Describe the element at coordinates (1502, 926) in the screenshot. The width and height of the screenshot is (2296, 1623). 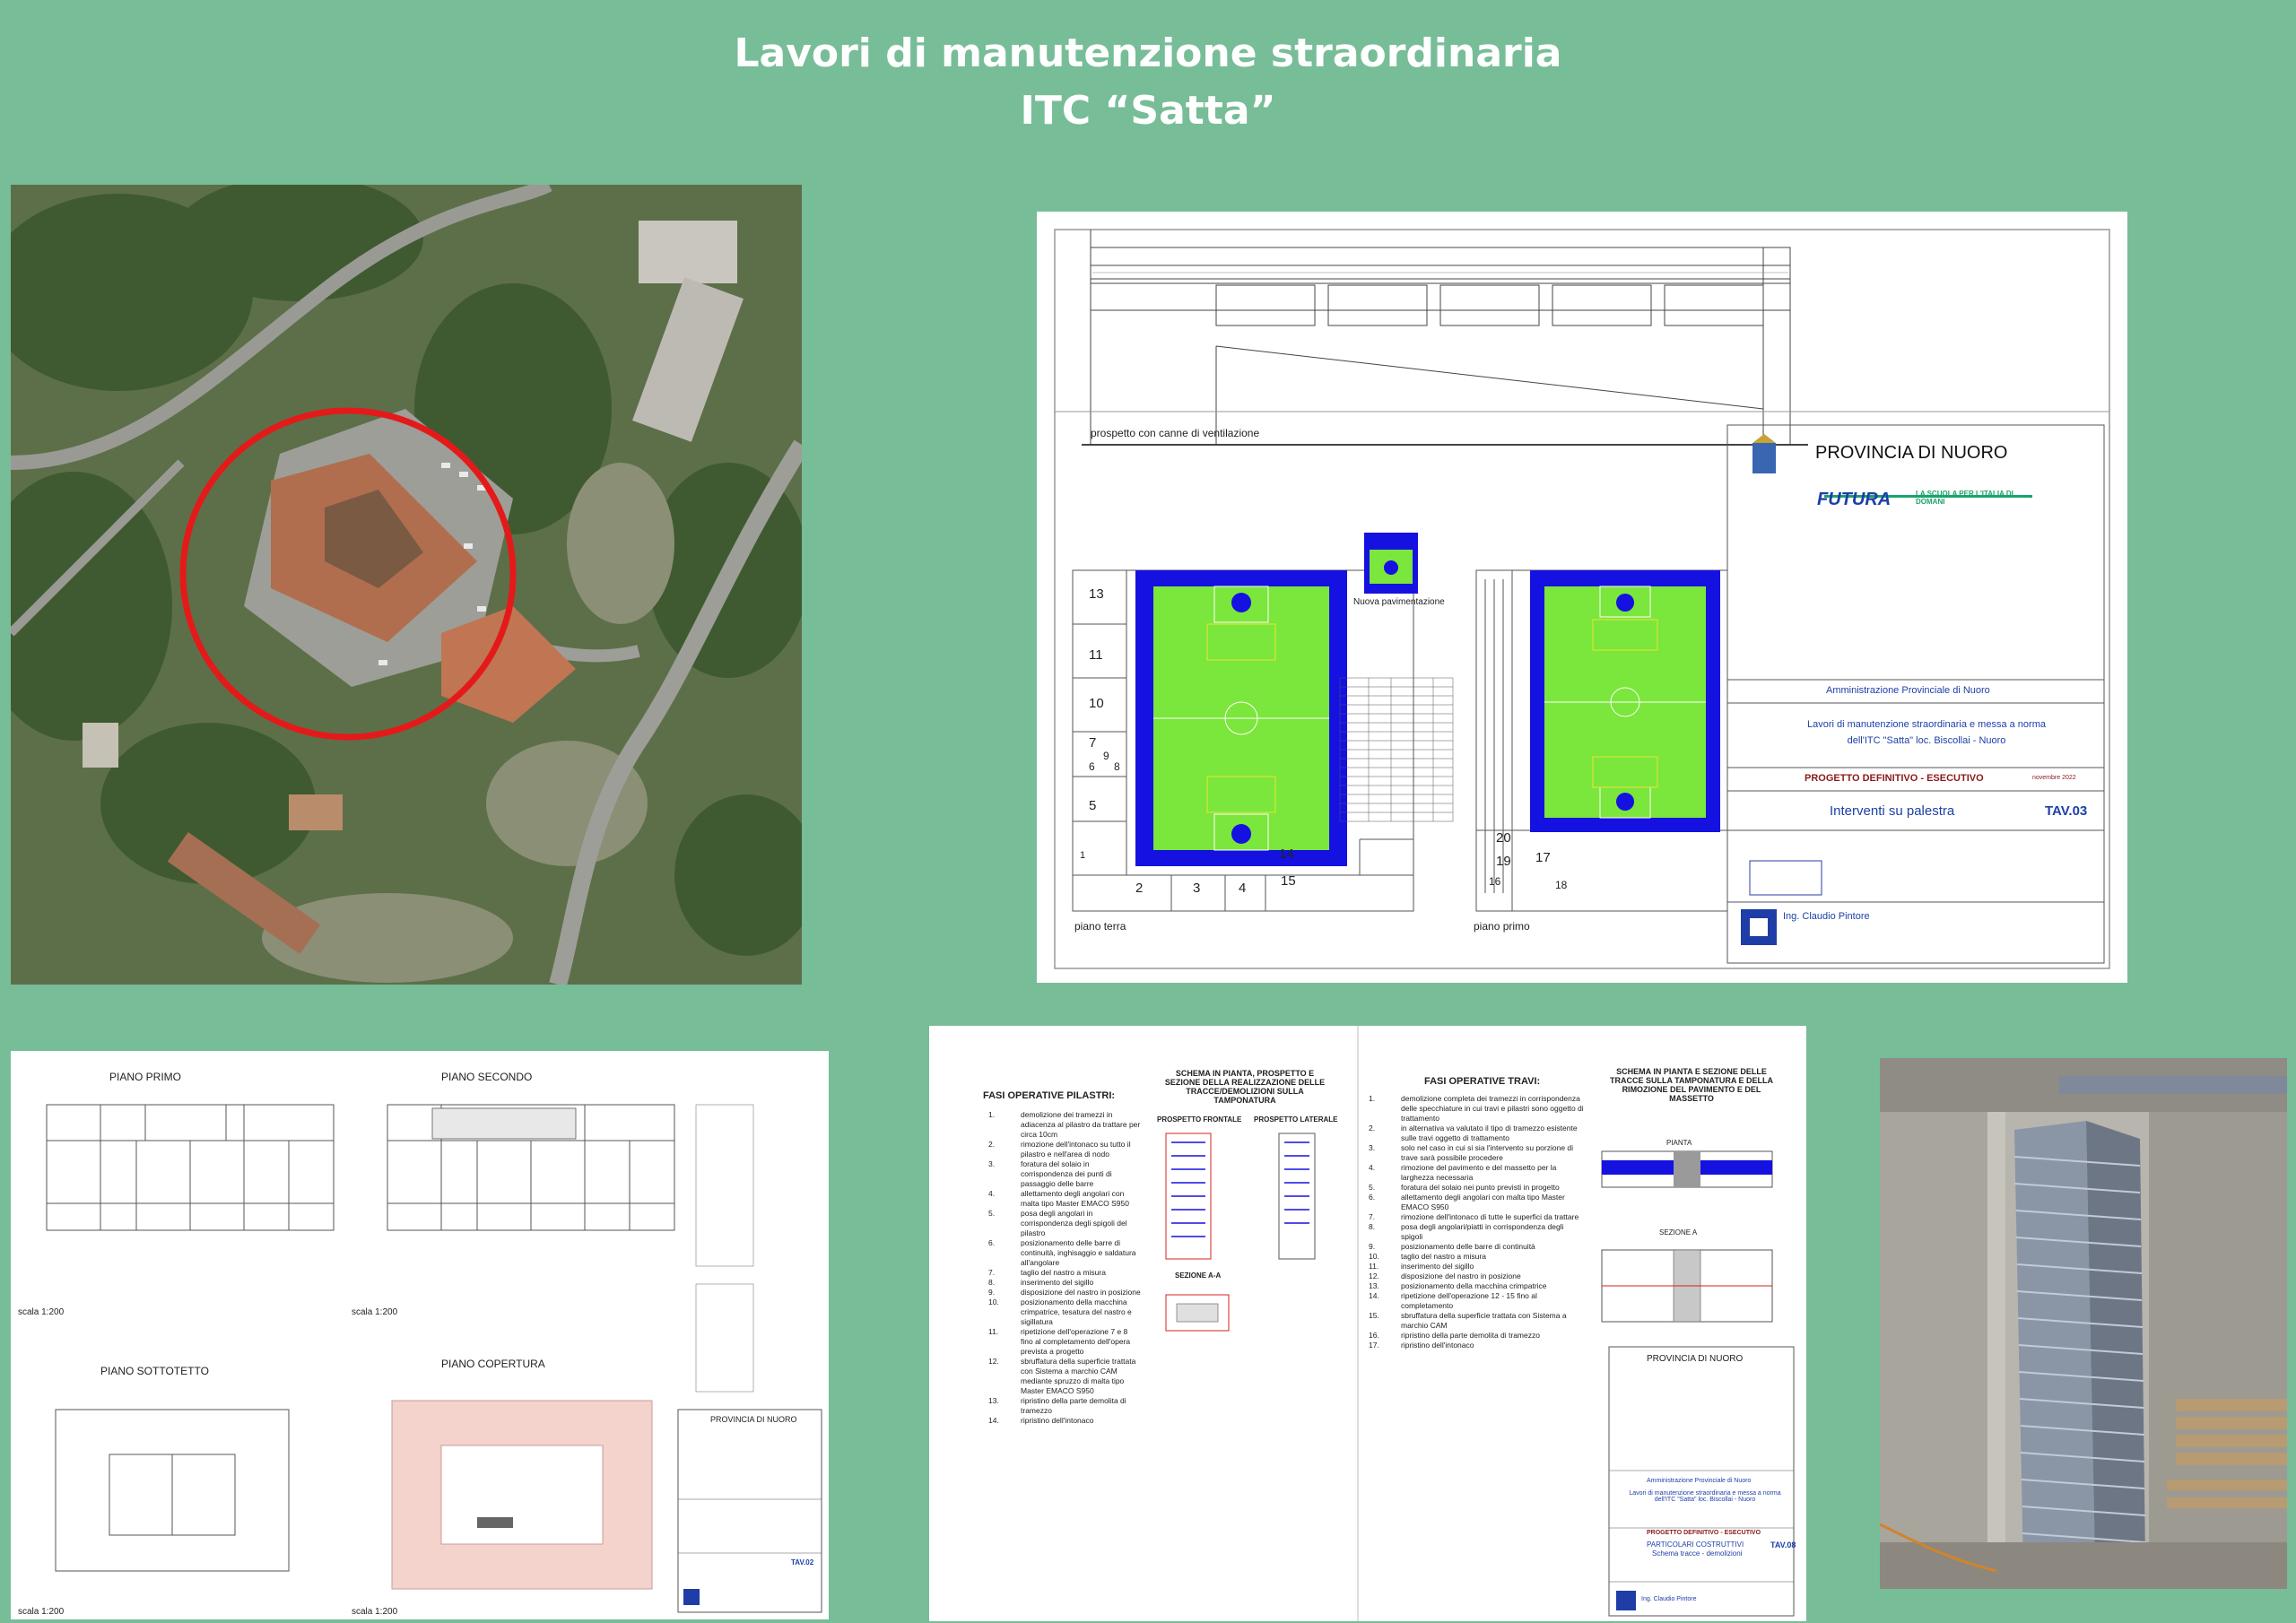
I see `plan-right-label: piano primo` at that location.